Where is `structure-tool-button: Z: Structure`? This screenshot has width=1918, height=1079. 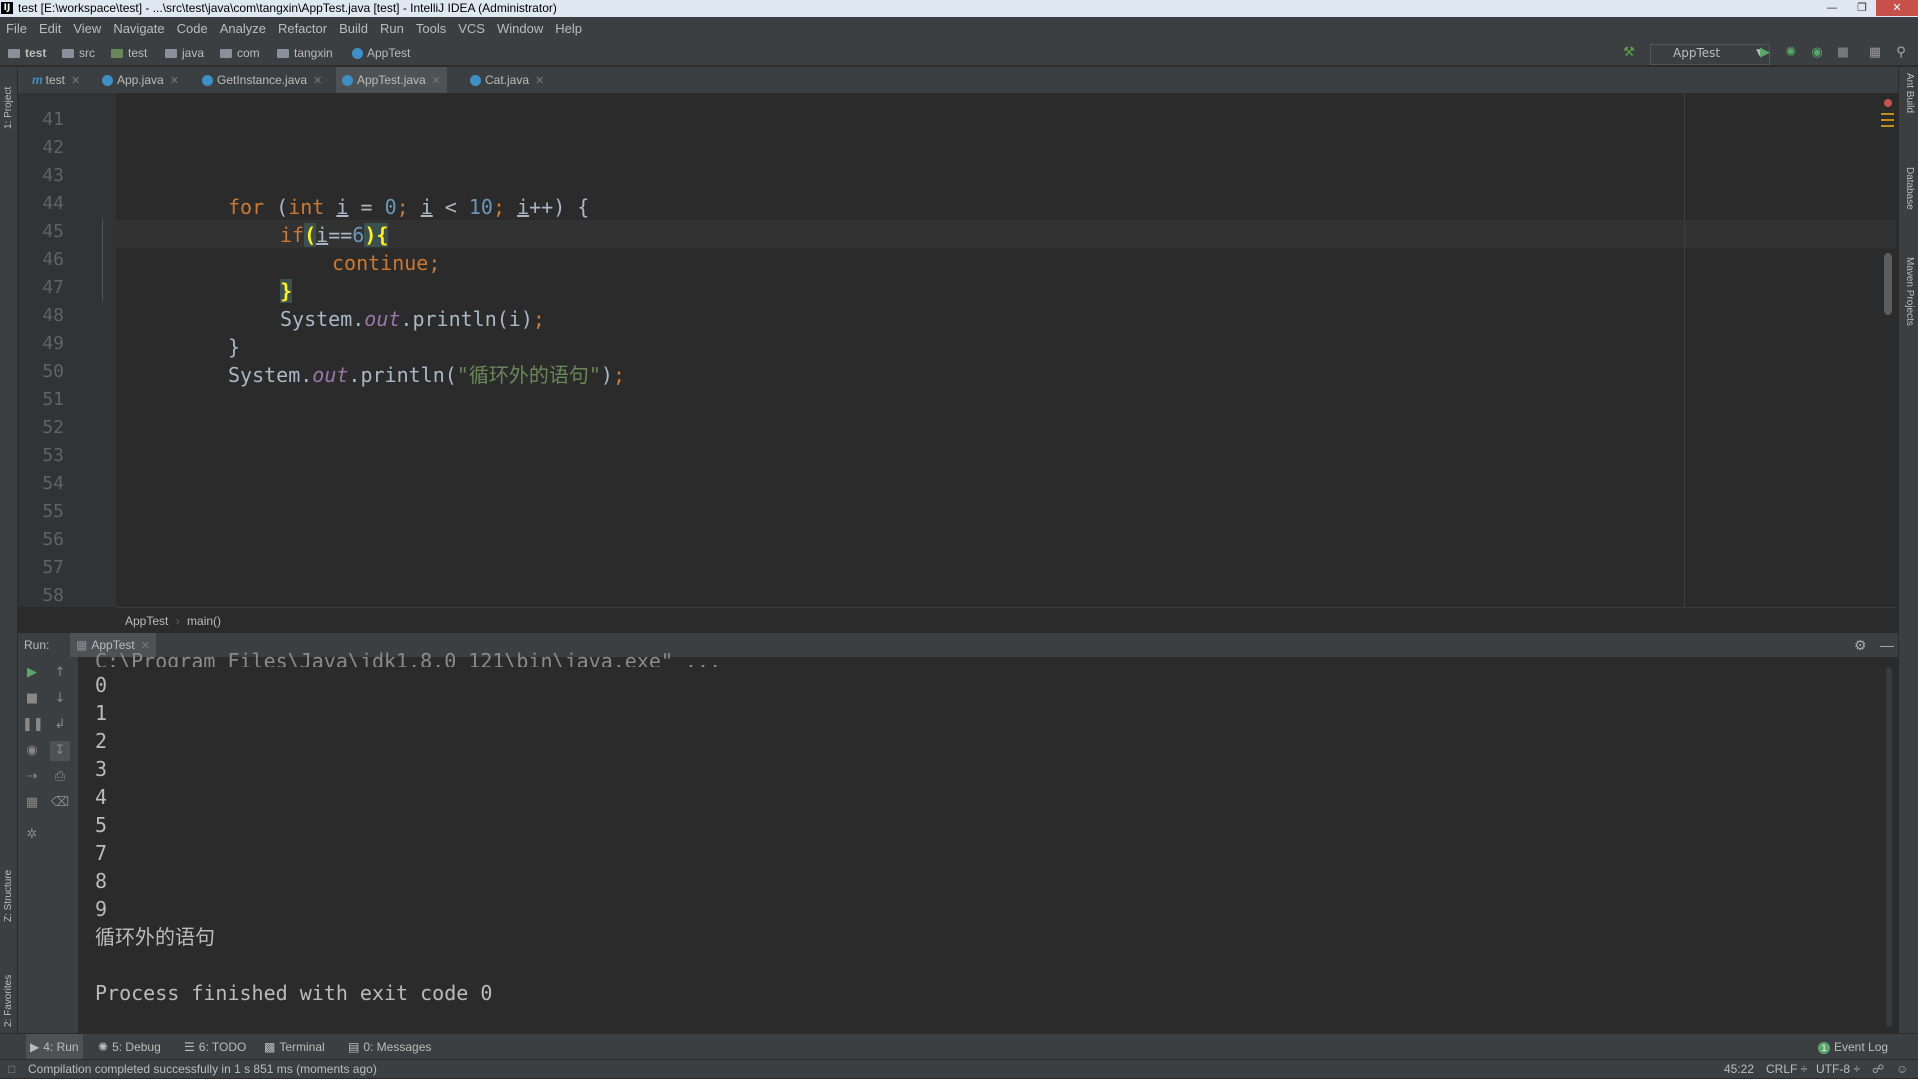 structure-tool-button: Z: Structure is located at coordinates (8, 896).